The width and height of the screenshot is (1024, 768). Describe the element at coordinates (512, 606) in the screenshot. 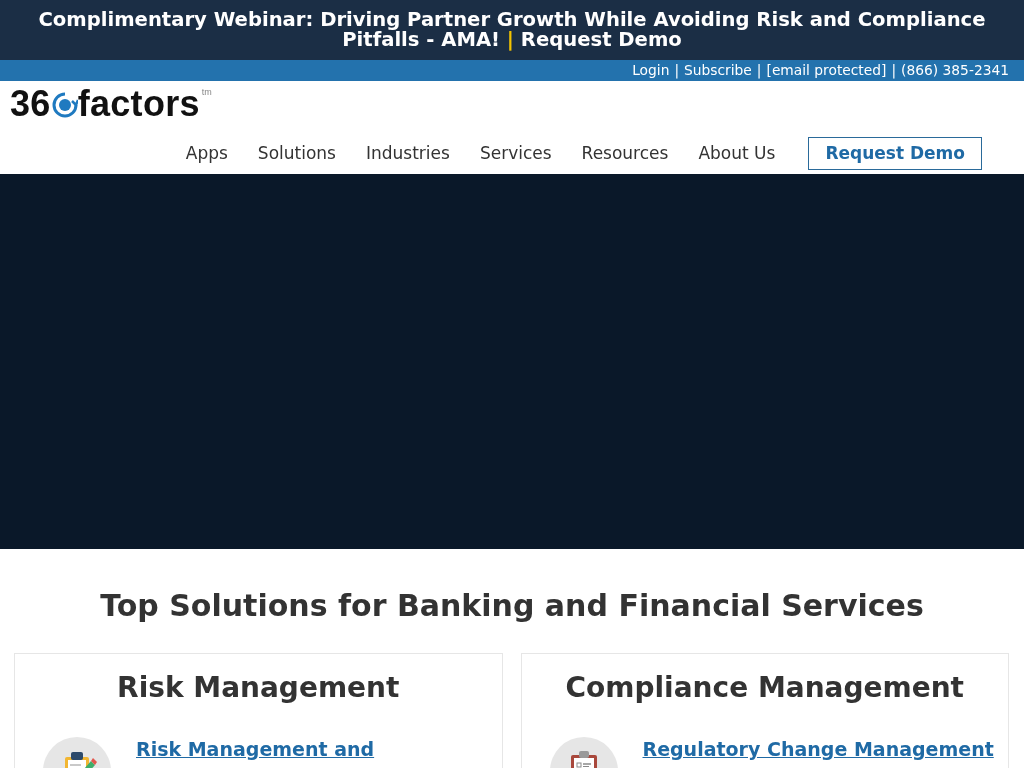

I see `section-heading: Top Solutions for Banking and Financial Services` at that location.